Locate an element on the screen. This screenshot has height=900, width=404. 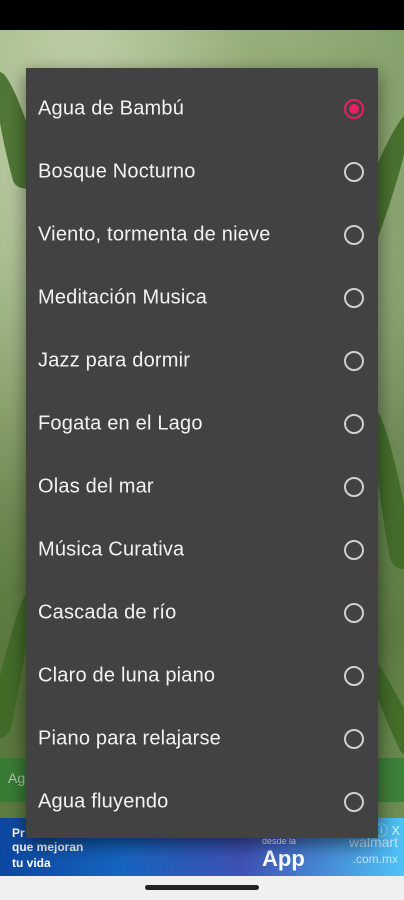
sound-option: Jazz para dormir is located at coordinates (202, 360).